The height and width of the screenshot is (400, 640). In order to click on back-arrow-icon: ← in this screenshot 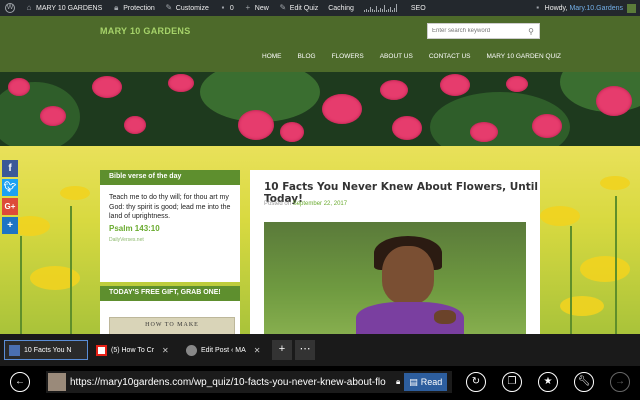, I will do `click(20, 381)`.